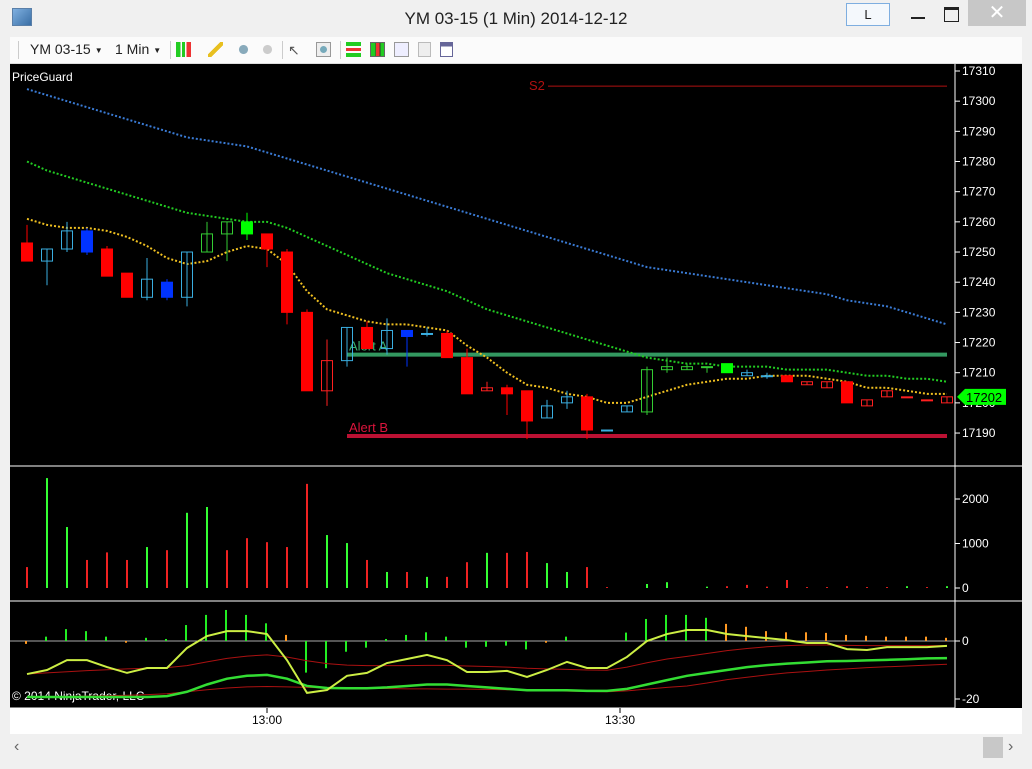 The width and height of the screenshot is (1032, 769). Describe the element at coordinates (516, 748) in the screenshot. I see `horizontal-scrollbar: ‹ ›` at that location.